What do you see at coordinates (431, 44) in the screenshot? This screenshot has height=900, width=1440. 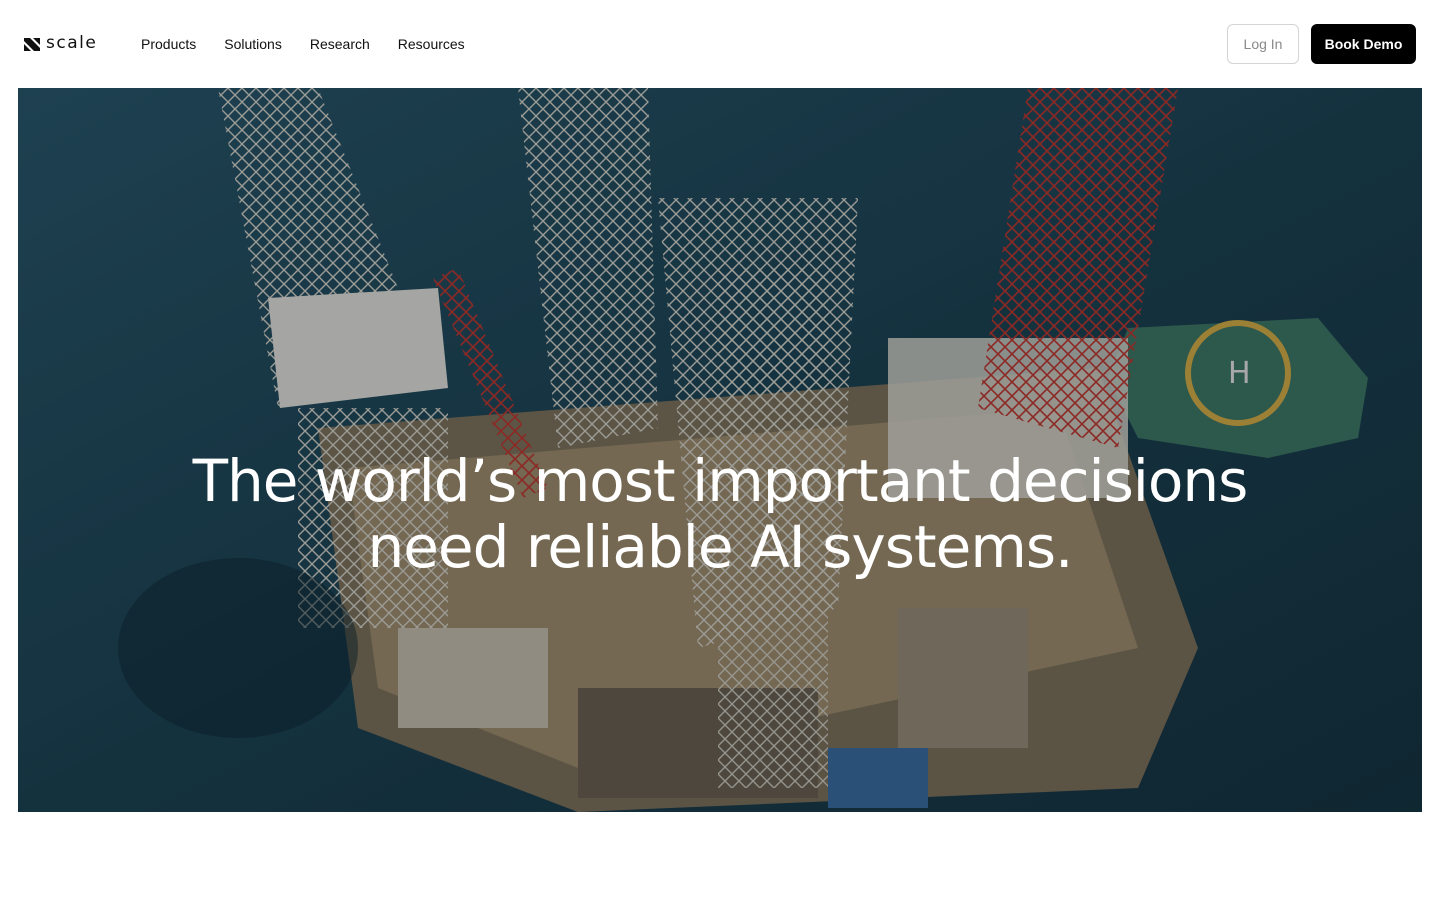 I see `nav-item-resources: Resources` at bounding box center [431, 44].